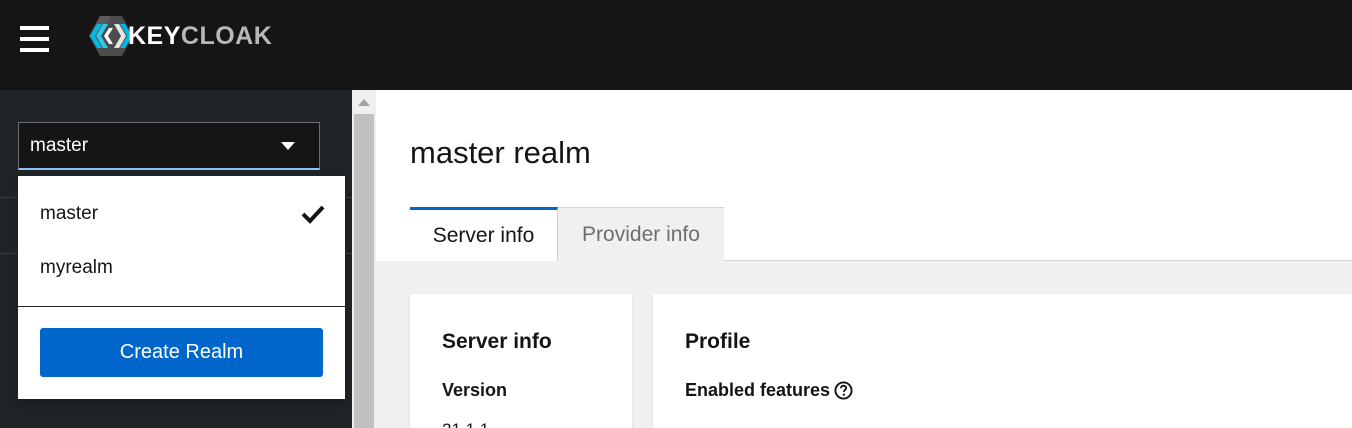  Describe the element at coordinates (181, 352) in the screenshot. I see `create-realm-button: Create Realm` at that location.